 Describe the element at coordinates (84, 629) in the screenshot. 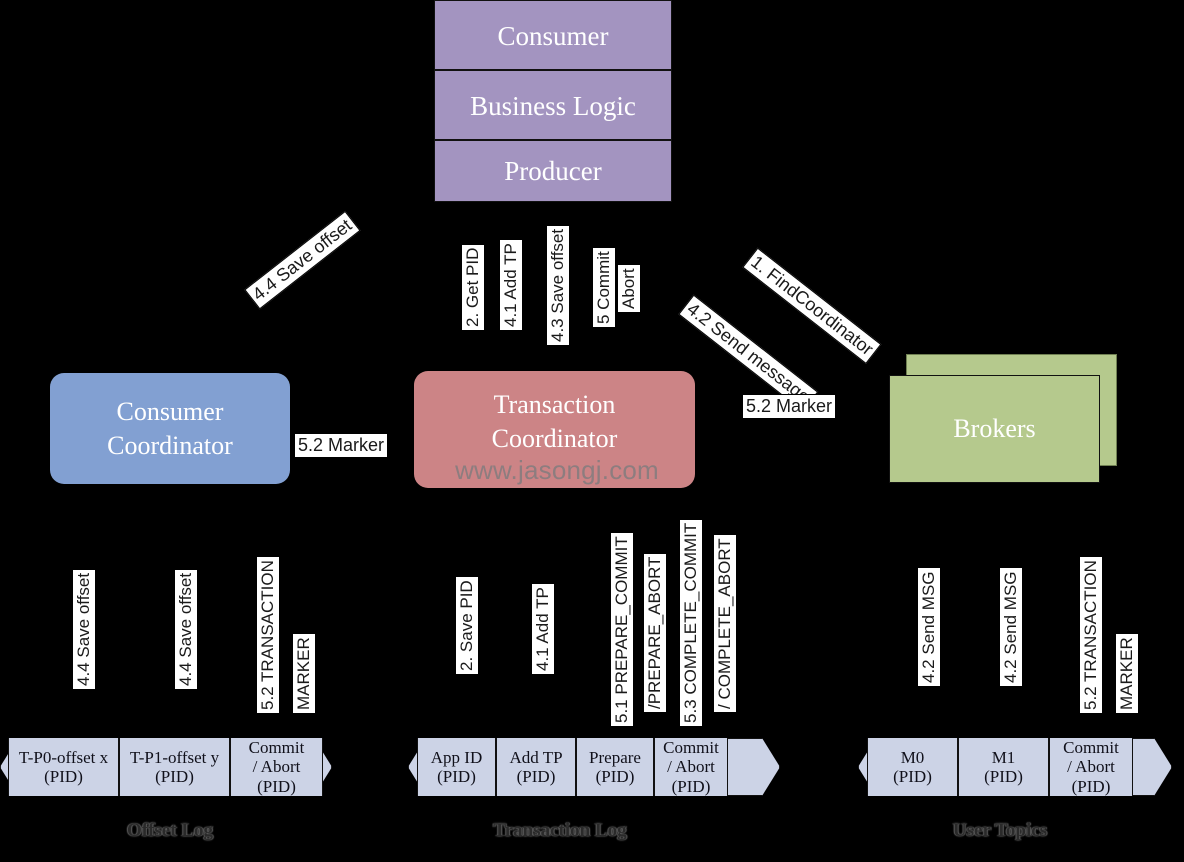

I see `label-4-4-save-offset-1: 4.4 Save offset` at that location.